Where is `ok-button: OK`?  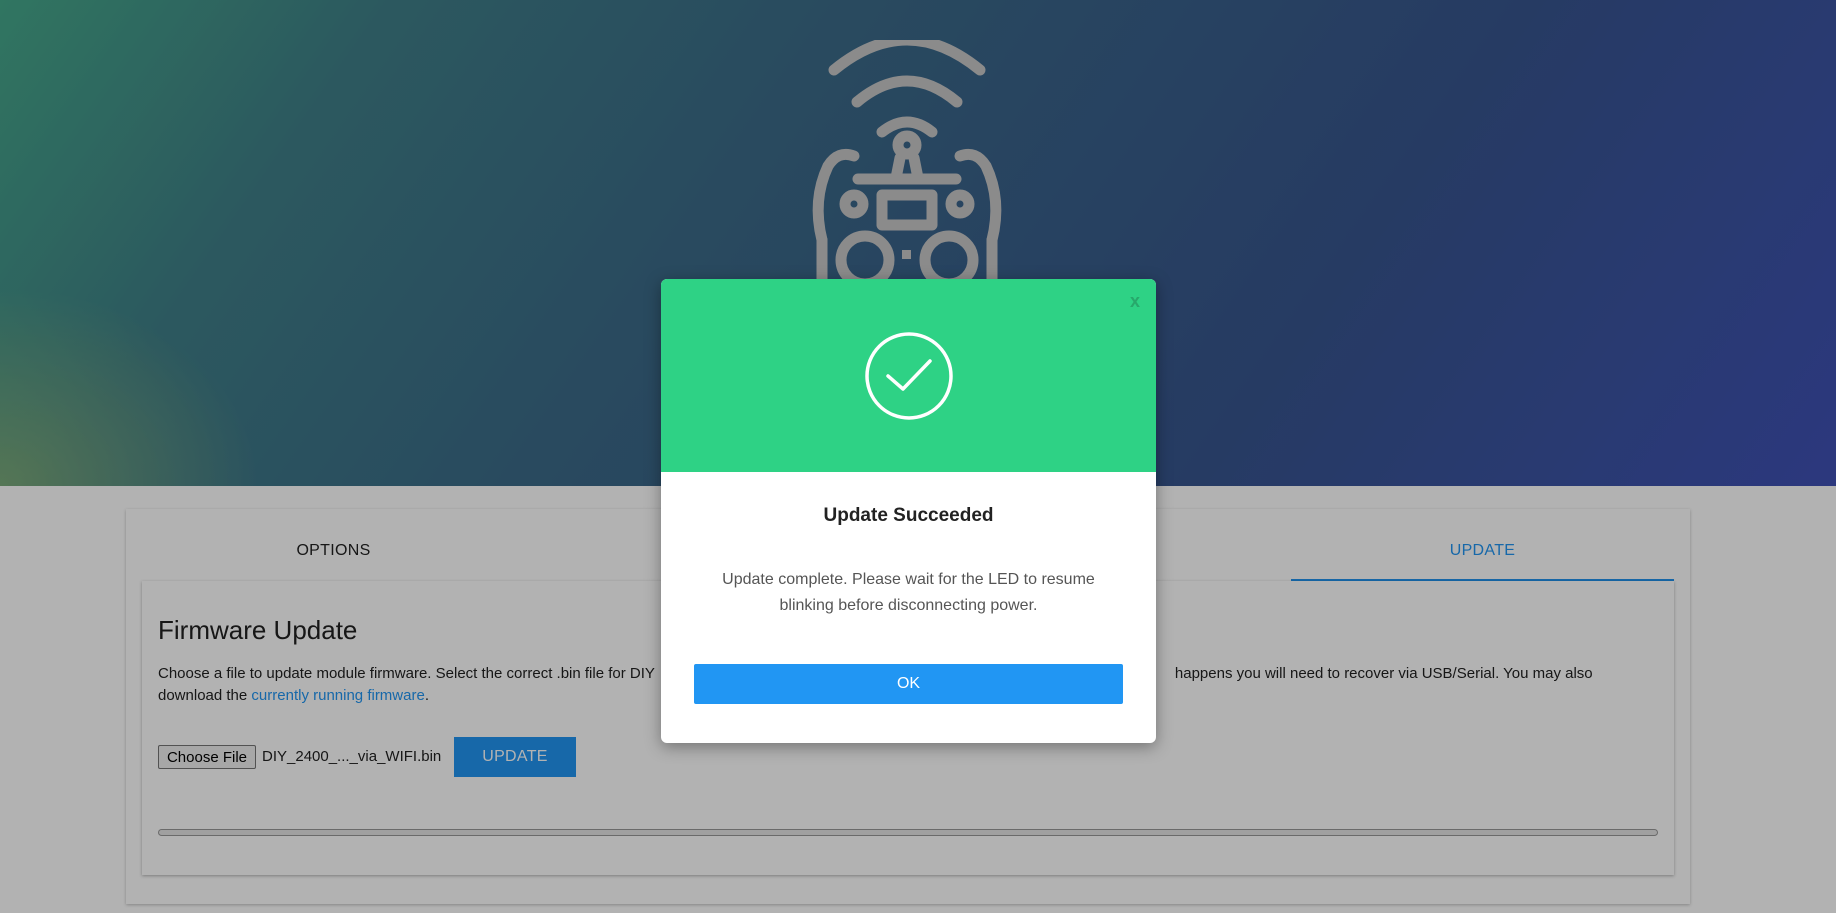
ok-button: OK is located at coordinates (908, 684).